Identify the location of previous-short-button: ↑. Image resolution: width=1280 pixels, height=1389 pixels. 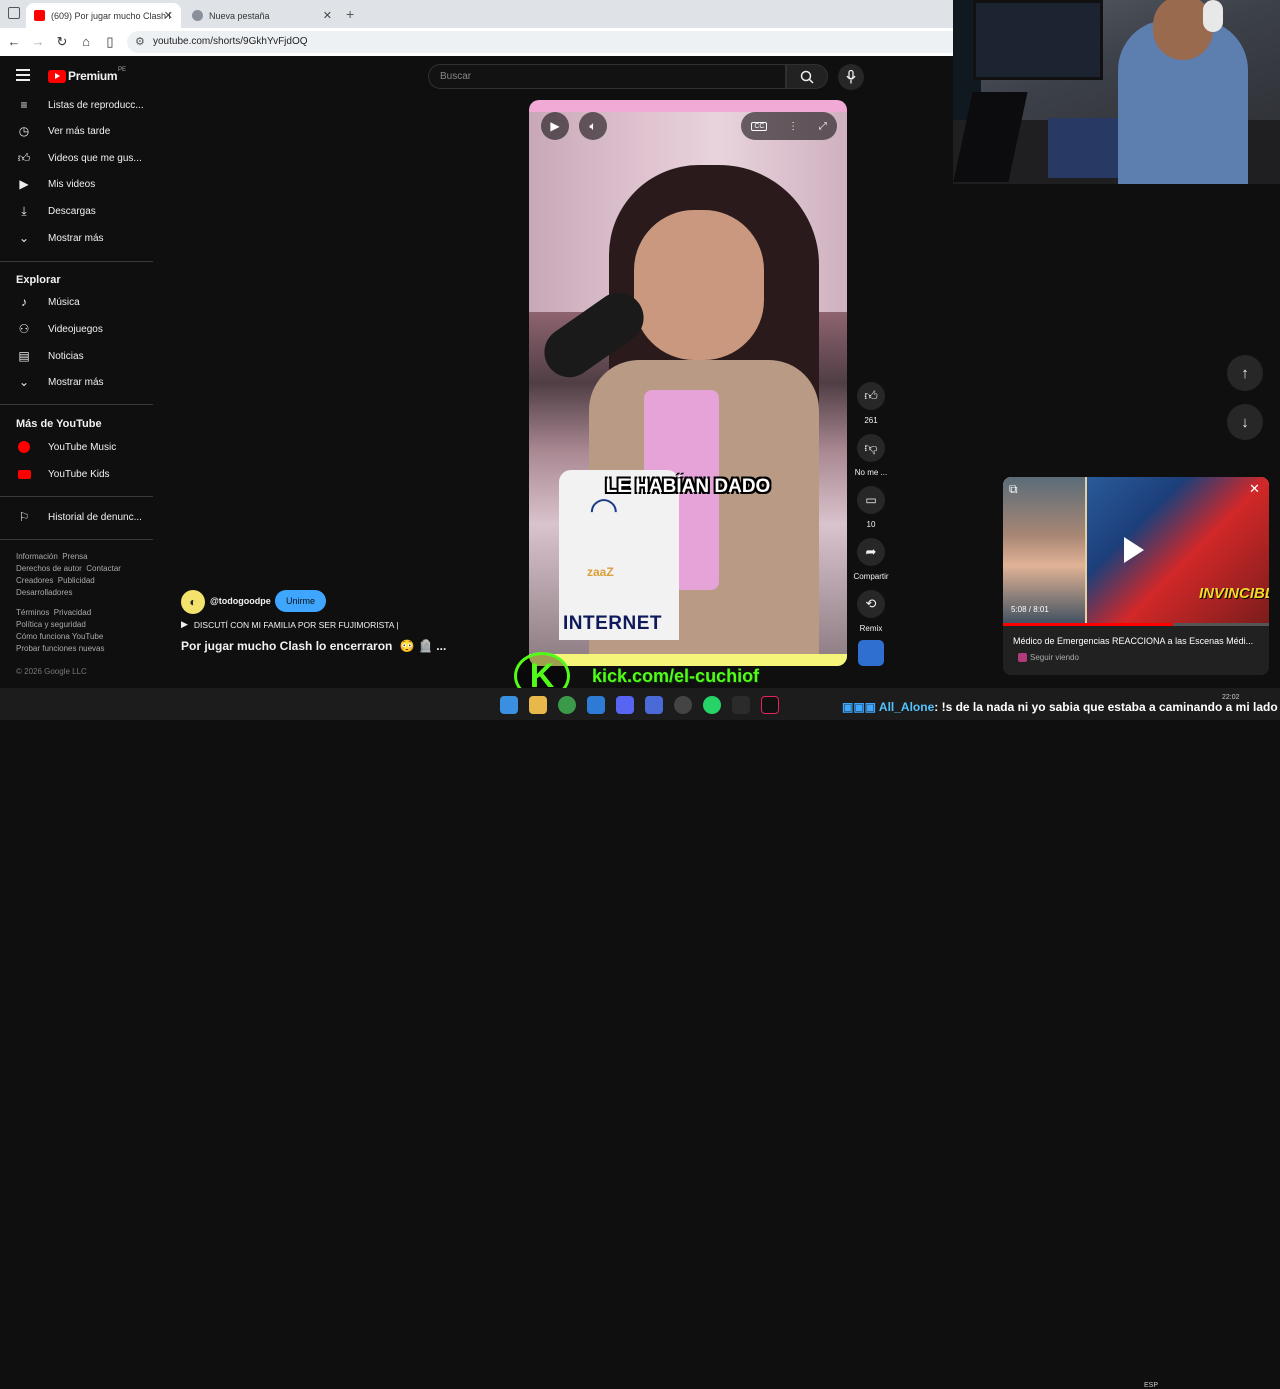
(1245, 373).